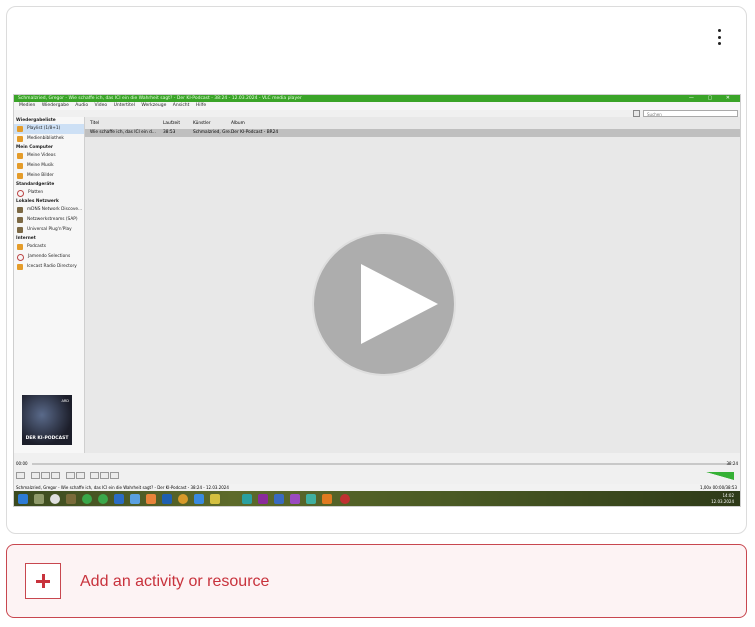 Image resolution: width=755 pixels, height=627 pixels. What do you see at coordinates (384, 304) in the screenshot?
I see `play-icon` at bounding box center [384, 304].